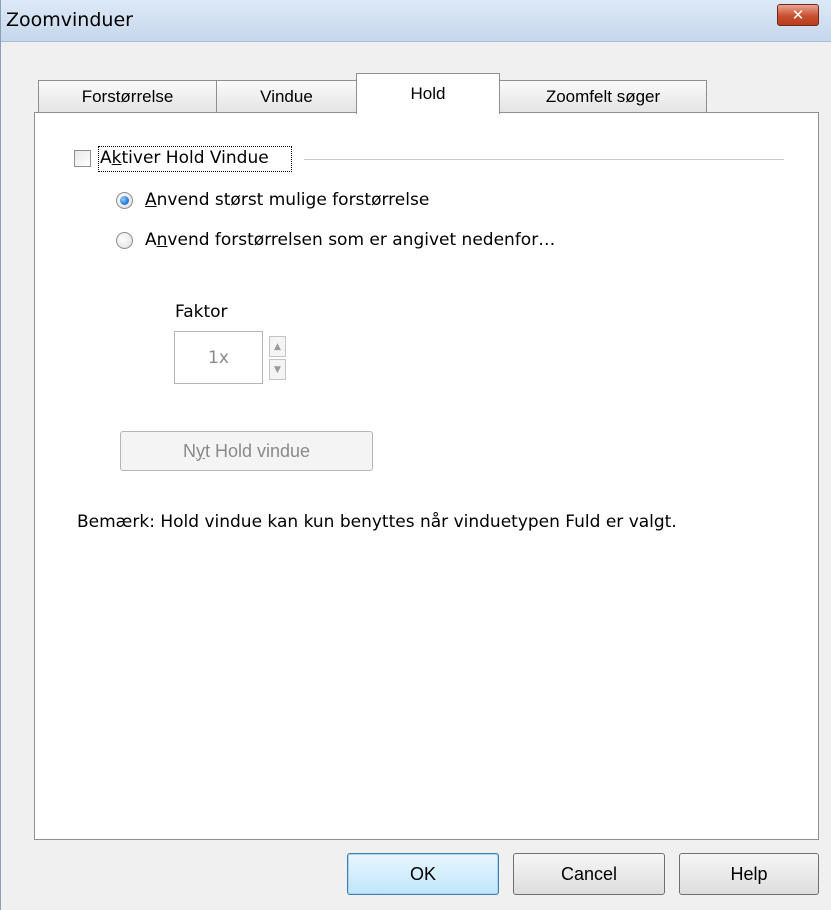 The height and width of the screenshot is (910, 831). I want to click on tab-label: Hold, so click(428, 93).